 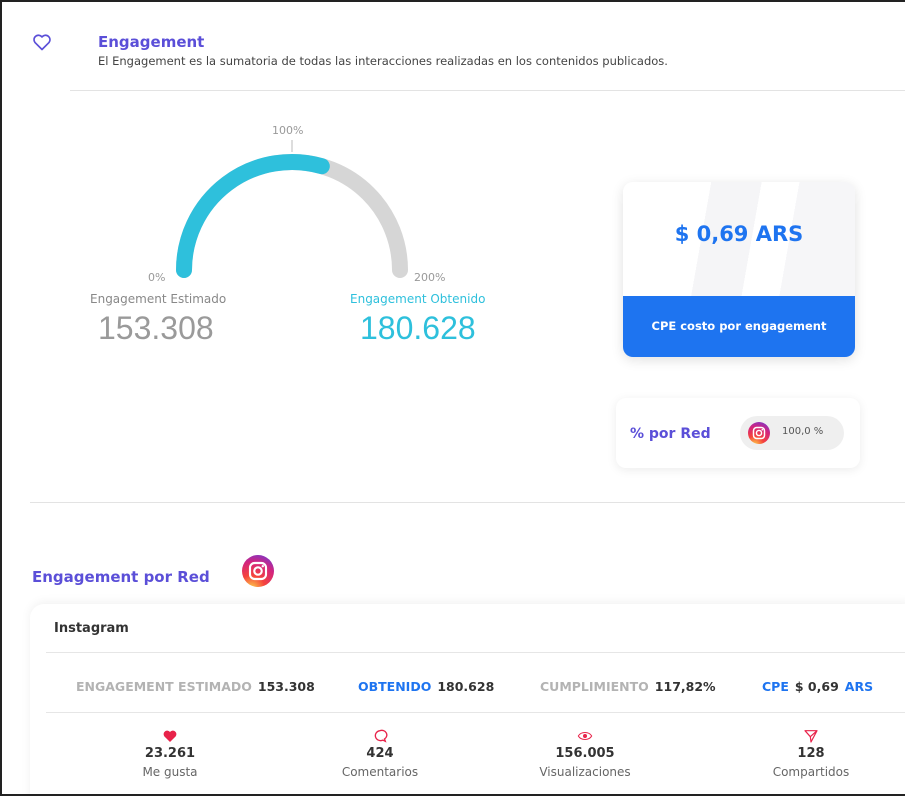 What do you see at coordinates (670, 434) in the screenshot?
I see `por-red-label: % por Red` at bounding box center [670, 434].